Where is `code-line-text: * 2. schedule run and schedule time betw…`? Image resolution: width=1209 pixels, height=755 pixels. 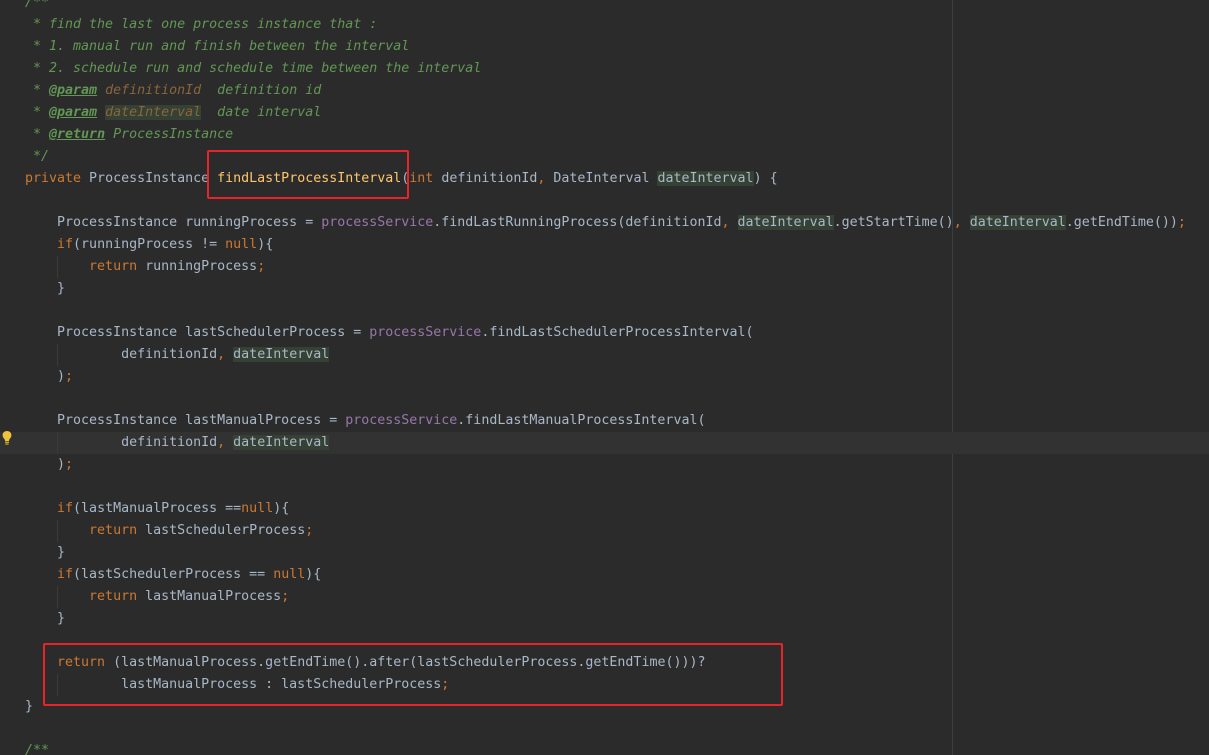
code-line-text: * 2. schedule run and schedule time betw… is located at coordinates (253, 69).